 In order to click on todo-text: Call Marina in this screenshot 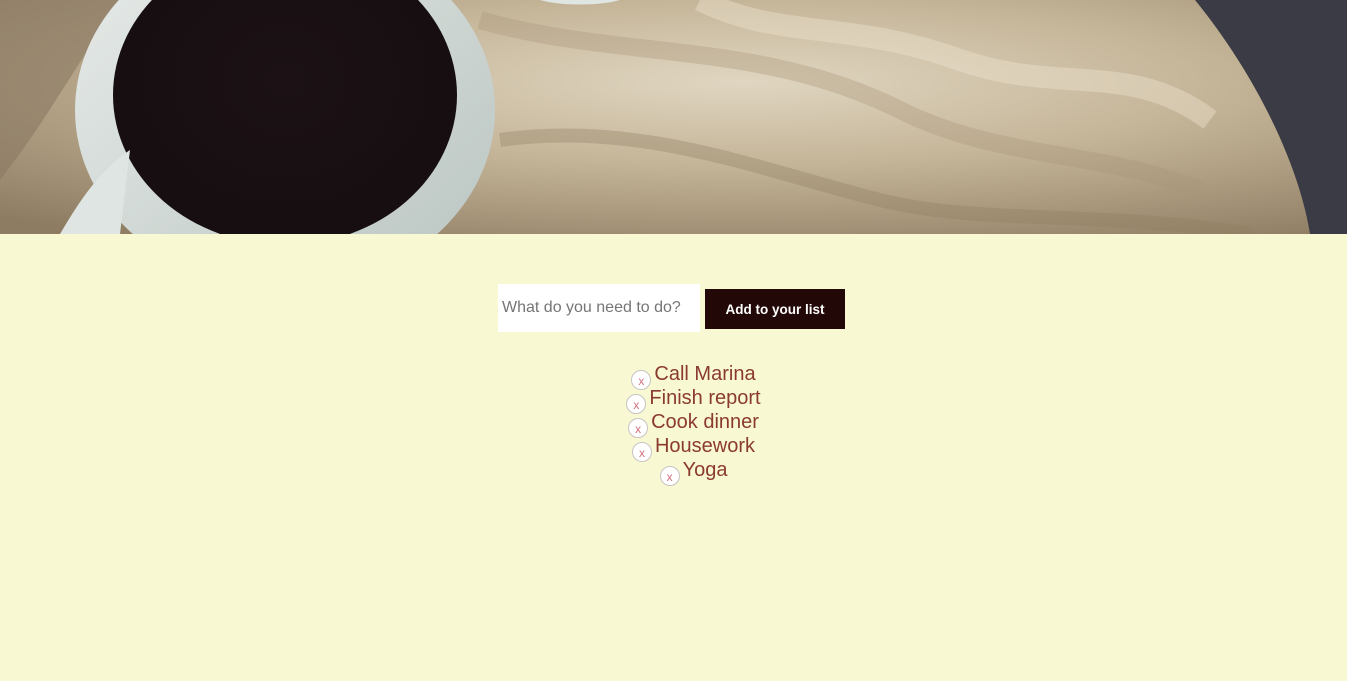, I will do `click(705, 374)`.